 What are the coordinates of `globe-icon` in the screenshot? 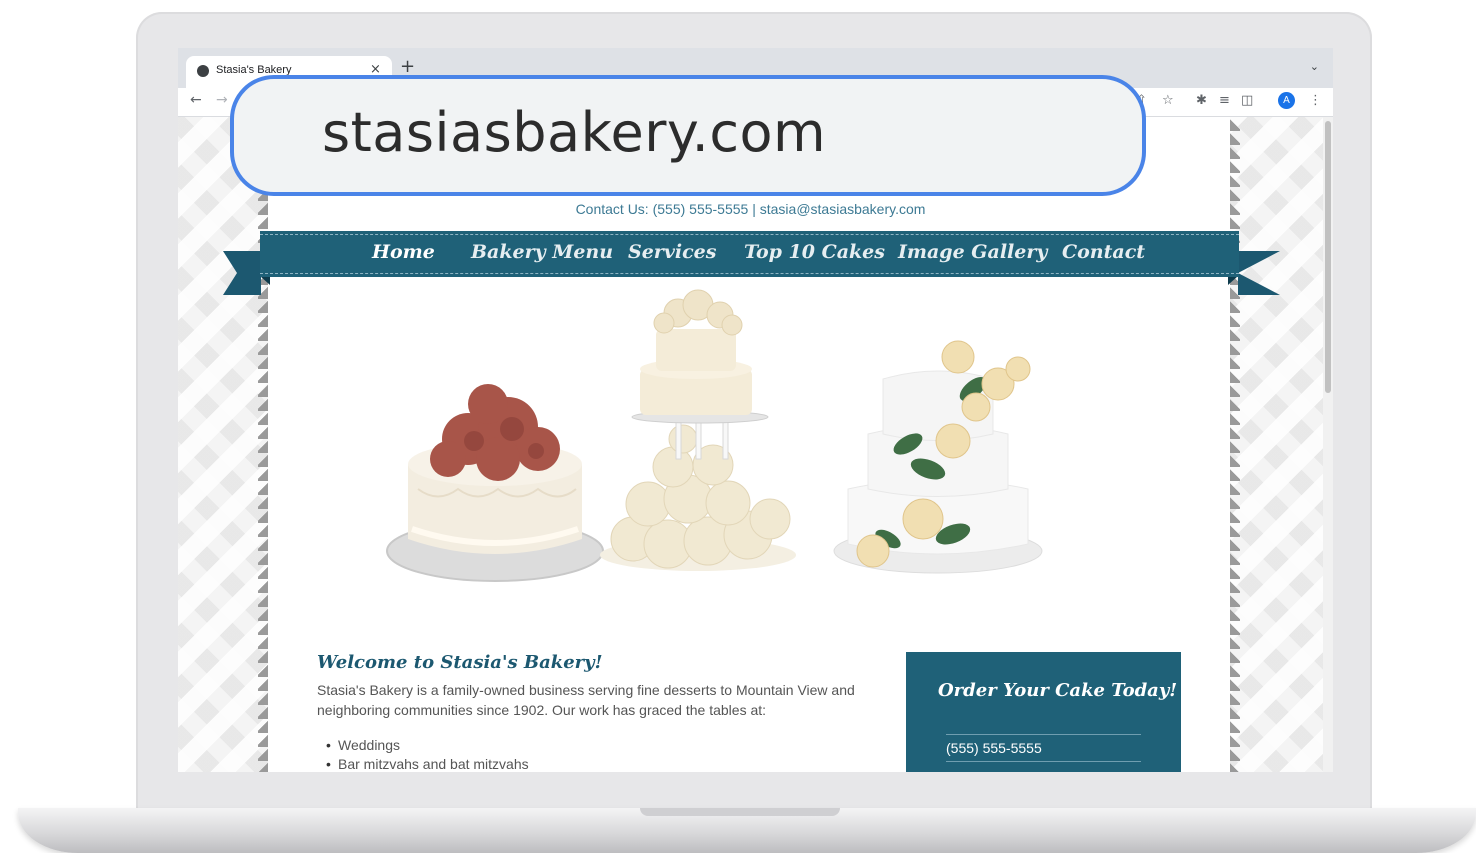 It's located at (203, 71).